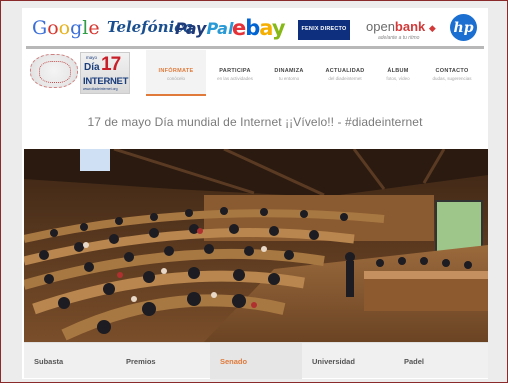 This screenshot has height=383, width=508. I want to click on ebay-logo: ebay, so click(259, 28).